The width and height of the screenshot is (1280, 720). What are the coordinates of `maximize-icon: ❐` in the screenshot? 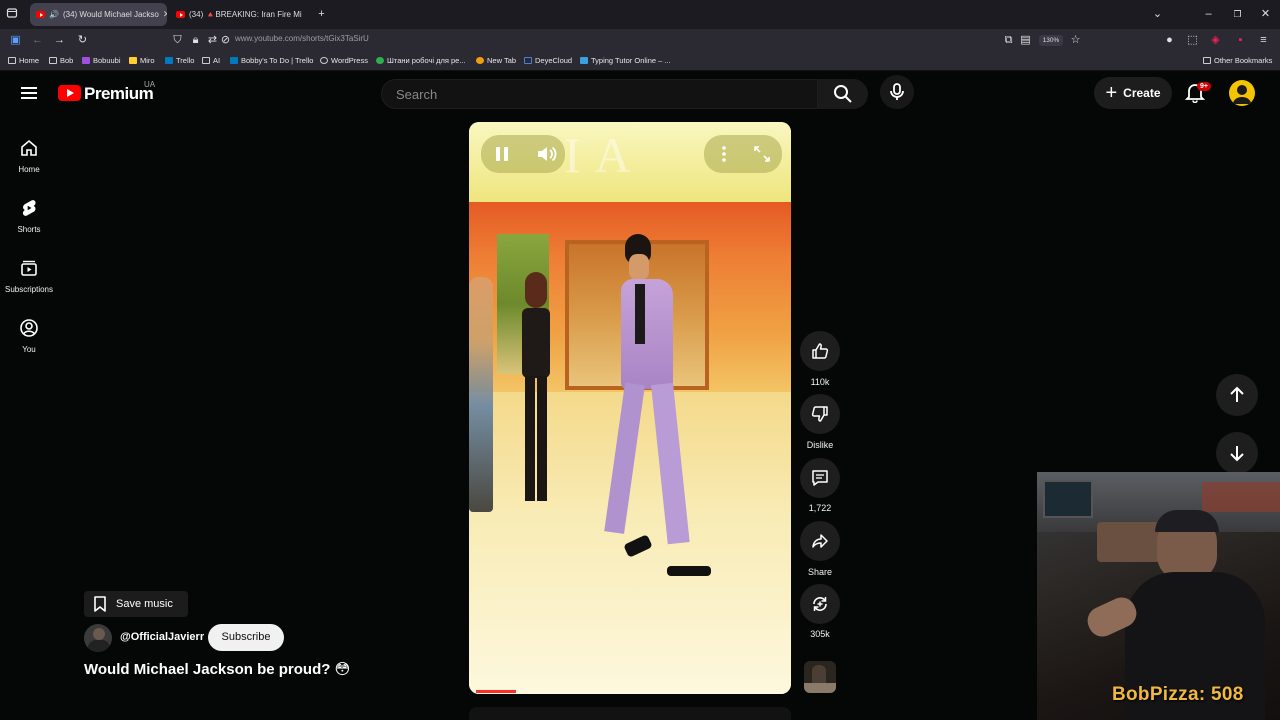 It's located at (1237, 14).